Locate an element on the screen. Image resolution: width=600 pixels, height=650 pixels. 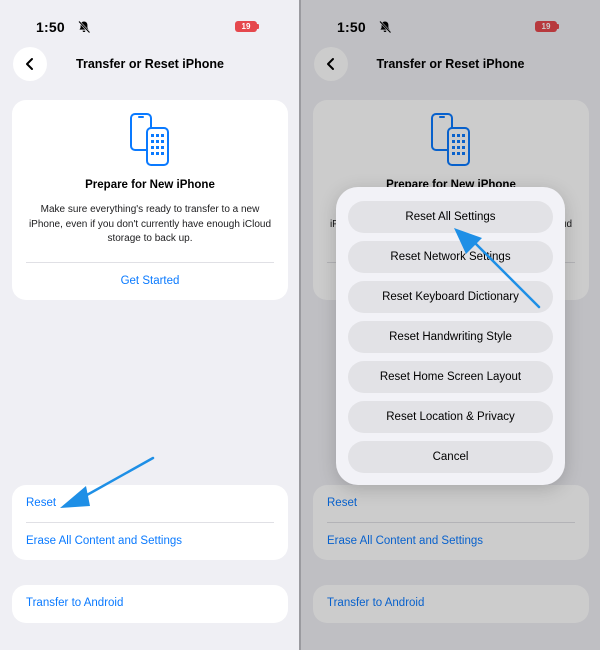
reset-network-settings-button: Reset Network Settings is located at coordinates (450, 257).